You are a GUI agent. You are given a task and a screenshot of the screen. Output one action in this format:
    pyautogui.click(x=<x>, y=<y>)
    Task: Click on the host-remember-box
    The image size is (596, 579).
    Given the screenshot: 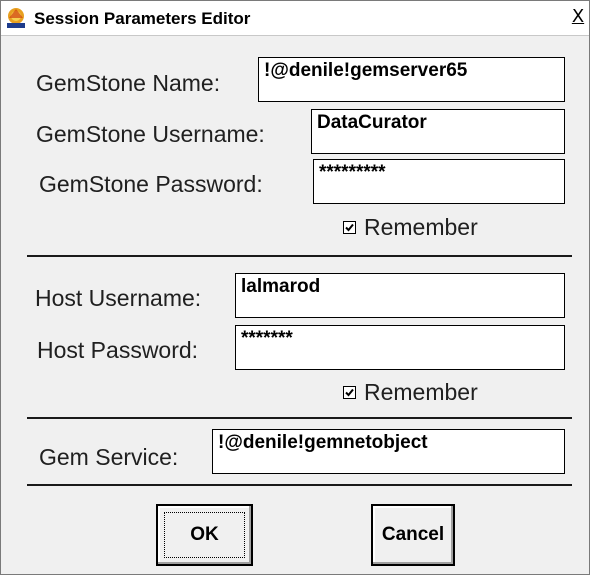 What is the action you would take?
    pyautogui.click(x=349, y=392)
    